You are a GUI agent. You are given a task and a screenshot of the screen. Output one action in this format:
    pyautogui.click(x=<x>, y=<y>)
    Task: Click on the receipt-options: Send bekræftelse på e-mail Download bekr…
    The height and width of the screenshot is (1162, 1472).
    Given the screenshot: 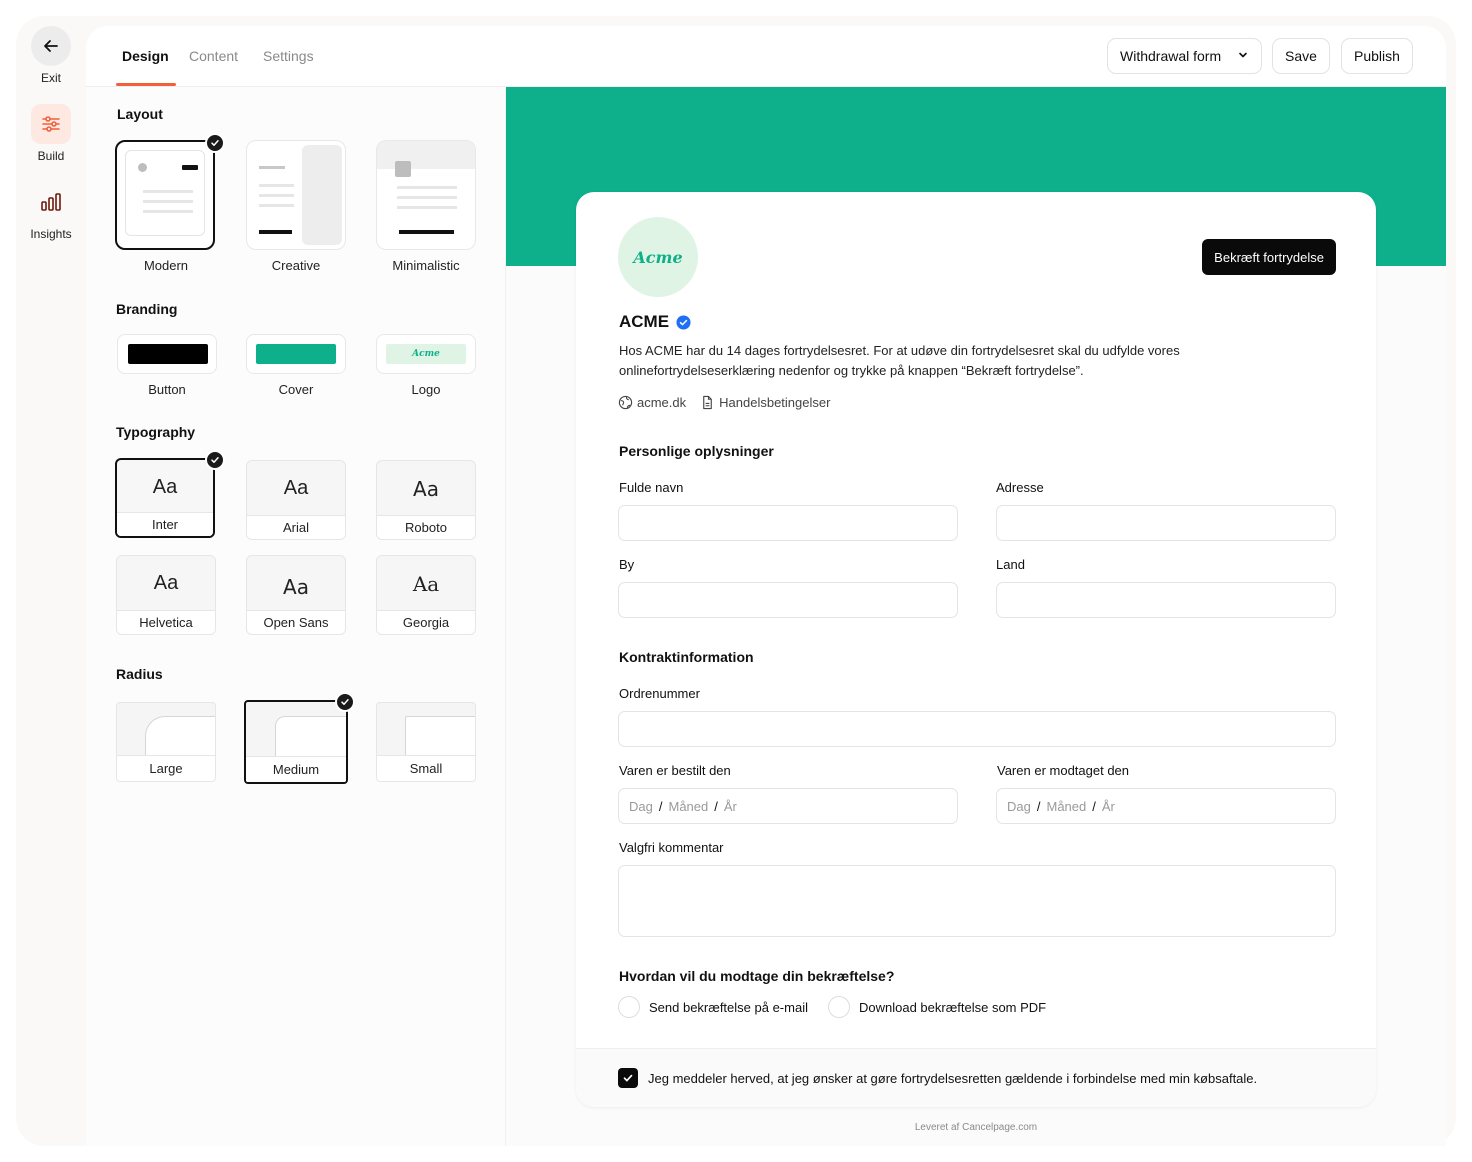 What is the action you would take?
    pyautogui.click(x=832, y=1007)
    